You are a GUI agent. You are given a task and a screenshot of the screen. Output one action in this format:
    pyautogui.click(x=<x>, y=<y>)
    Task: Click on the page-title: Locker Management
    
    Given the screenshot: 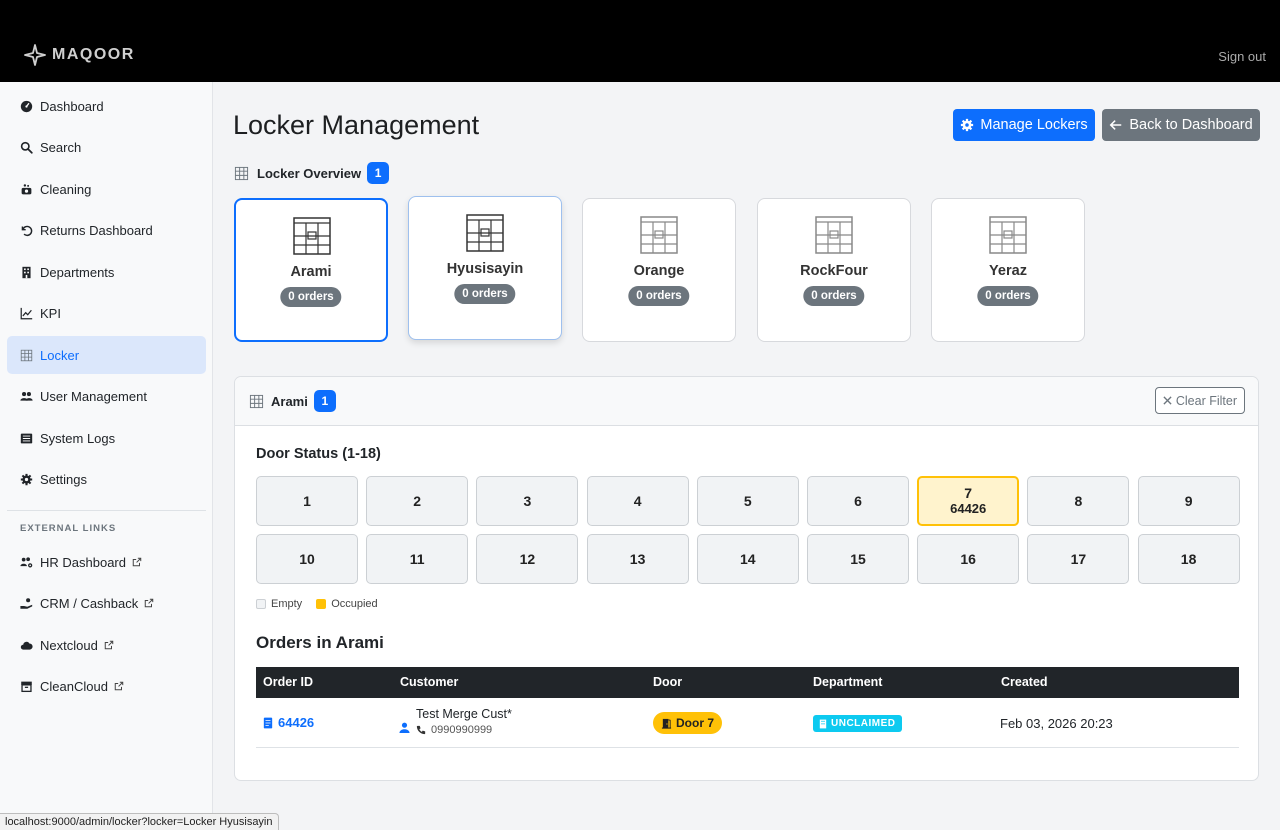 What is the action you would take?
    pyautogui.click(x=356, y=125)
    